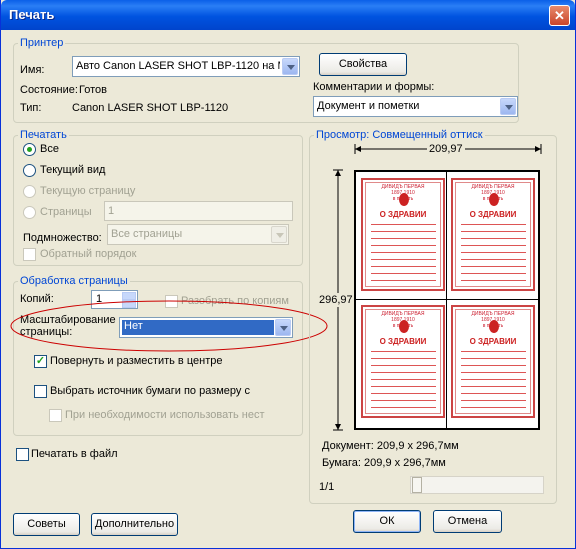 The width and height of the screenshot is (576, 549). I want to click on printer-type-label: Тип:, so click(31, 108).